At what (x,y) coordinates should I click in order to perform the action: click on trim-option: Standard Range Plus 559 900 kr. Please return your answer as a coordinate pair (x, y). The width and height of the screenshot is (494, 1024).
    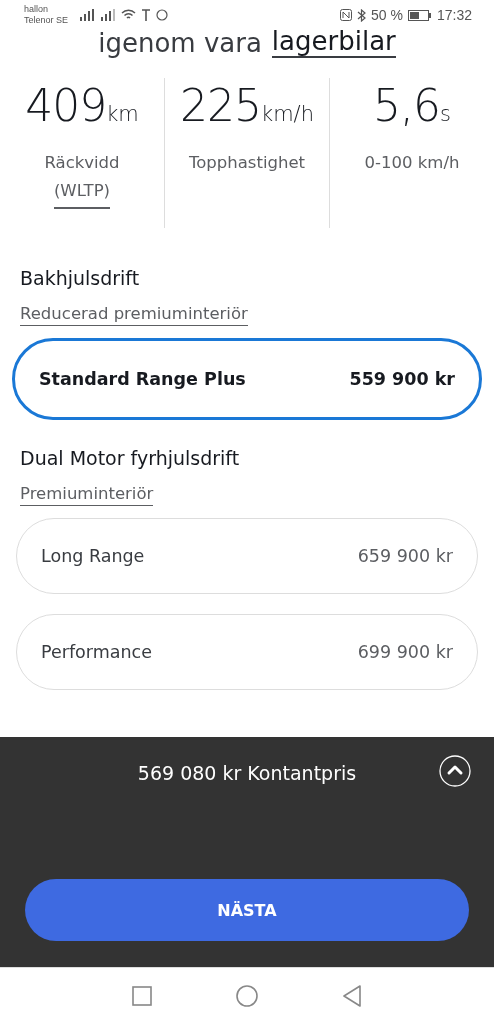
    Looking at the image, I should click on (247, 379).